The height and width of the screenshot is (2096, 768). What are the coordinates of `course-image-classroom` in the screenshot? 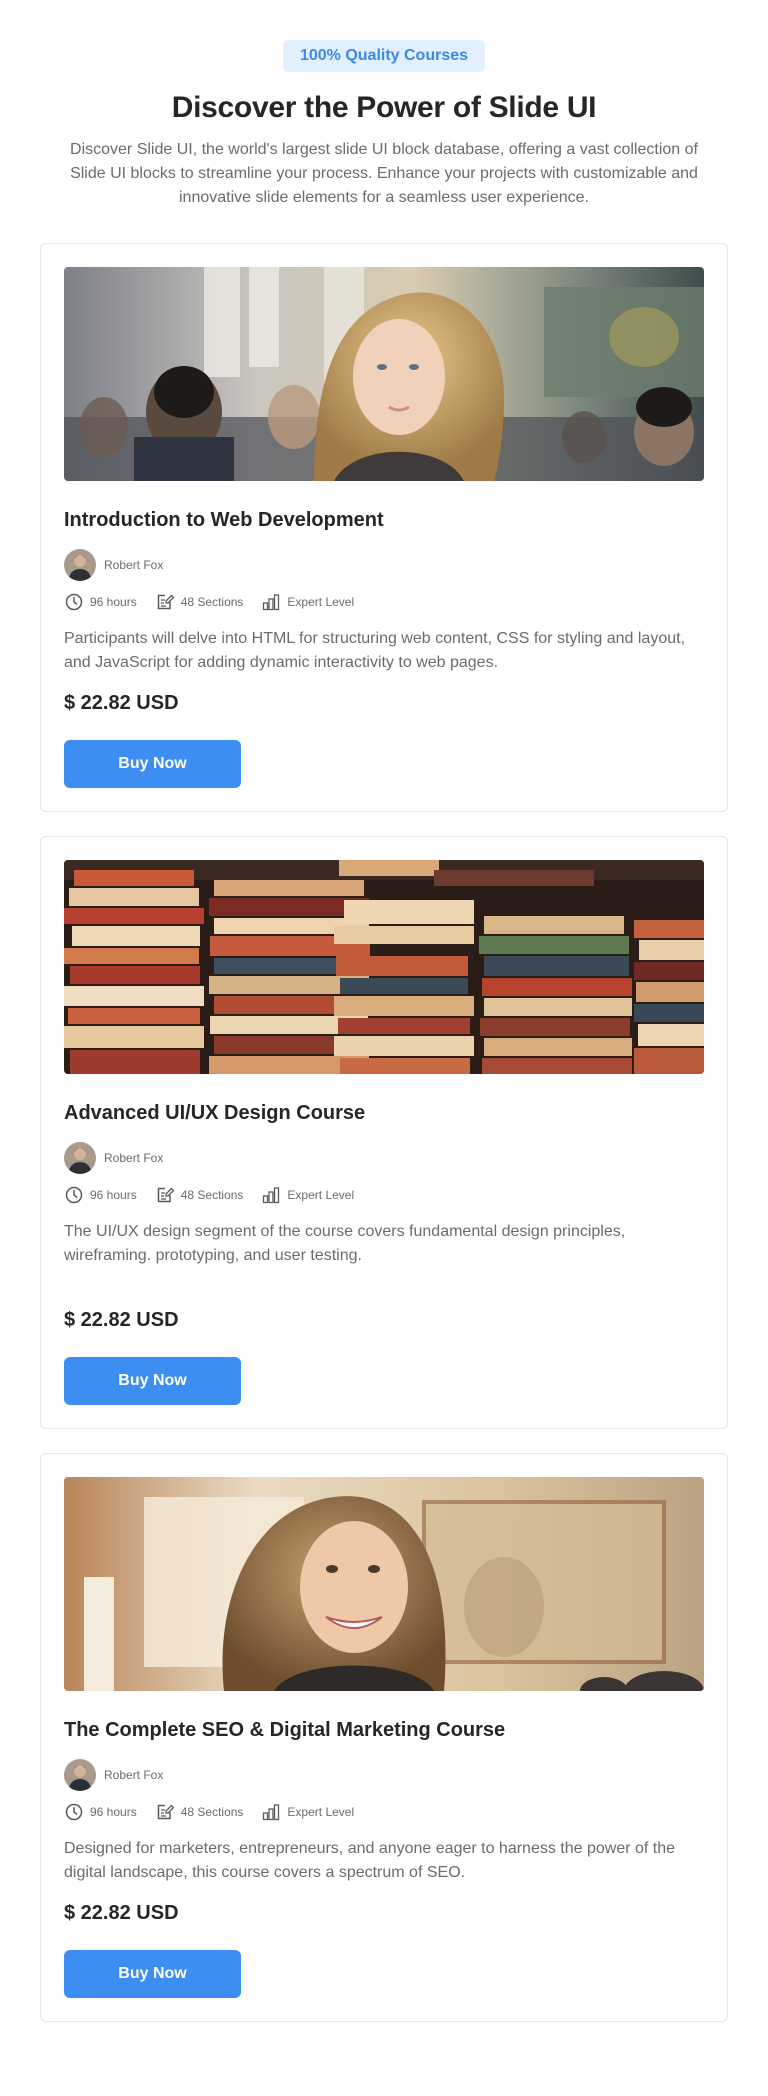 It's located at (384, 374).